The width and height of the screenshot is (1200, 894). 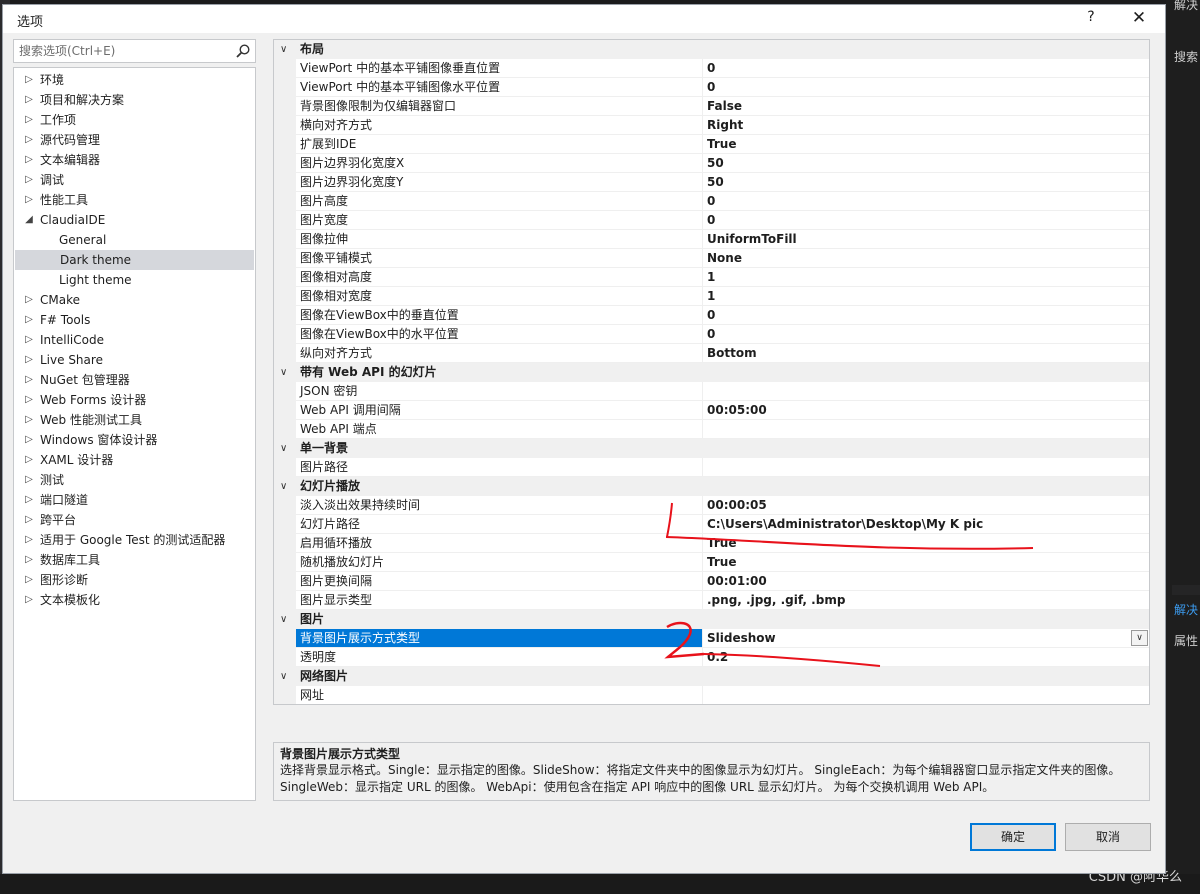 I want to click on property-row: 纵向对齐方式 Bottom, so click(x=711, y=353).